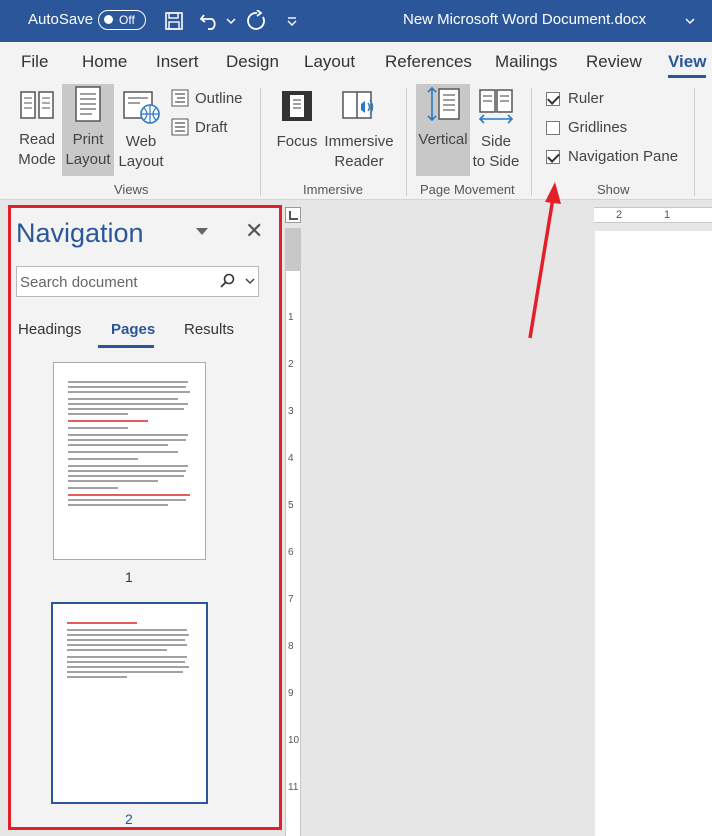 This screenshot has width=712, height=836. Describe the element at coordinates (254, 231) in the screenshot. I see `close-icon: ✕` at that location.